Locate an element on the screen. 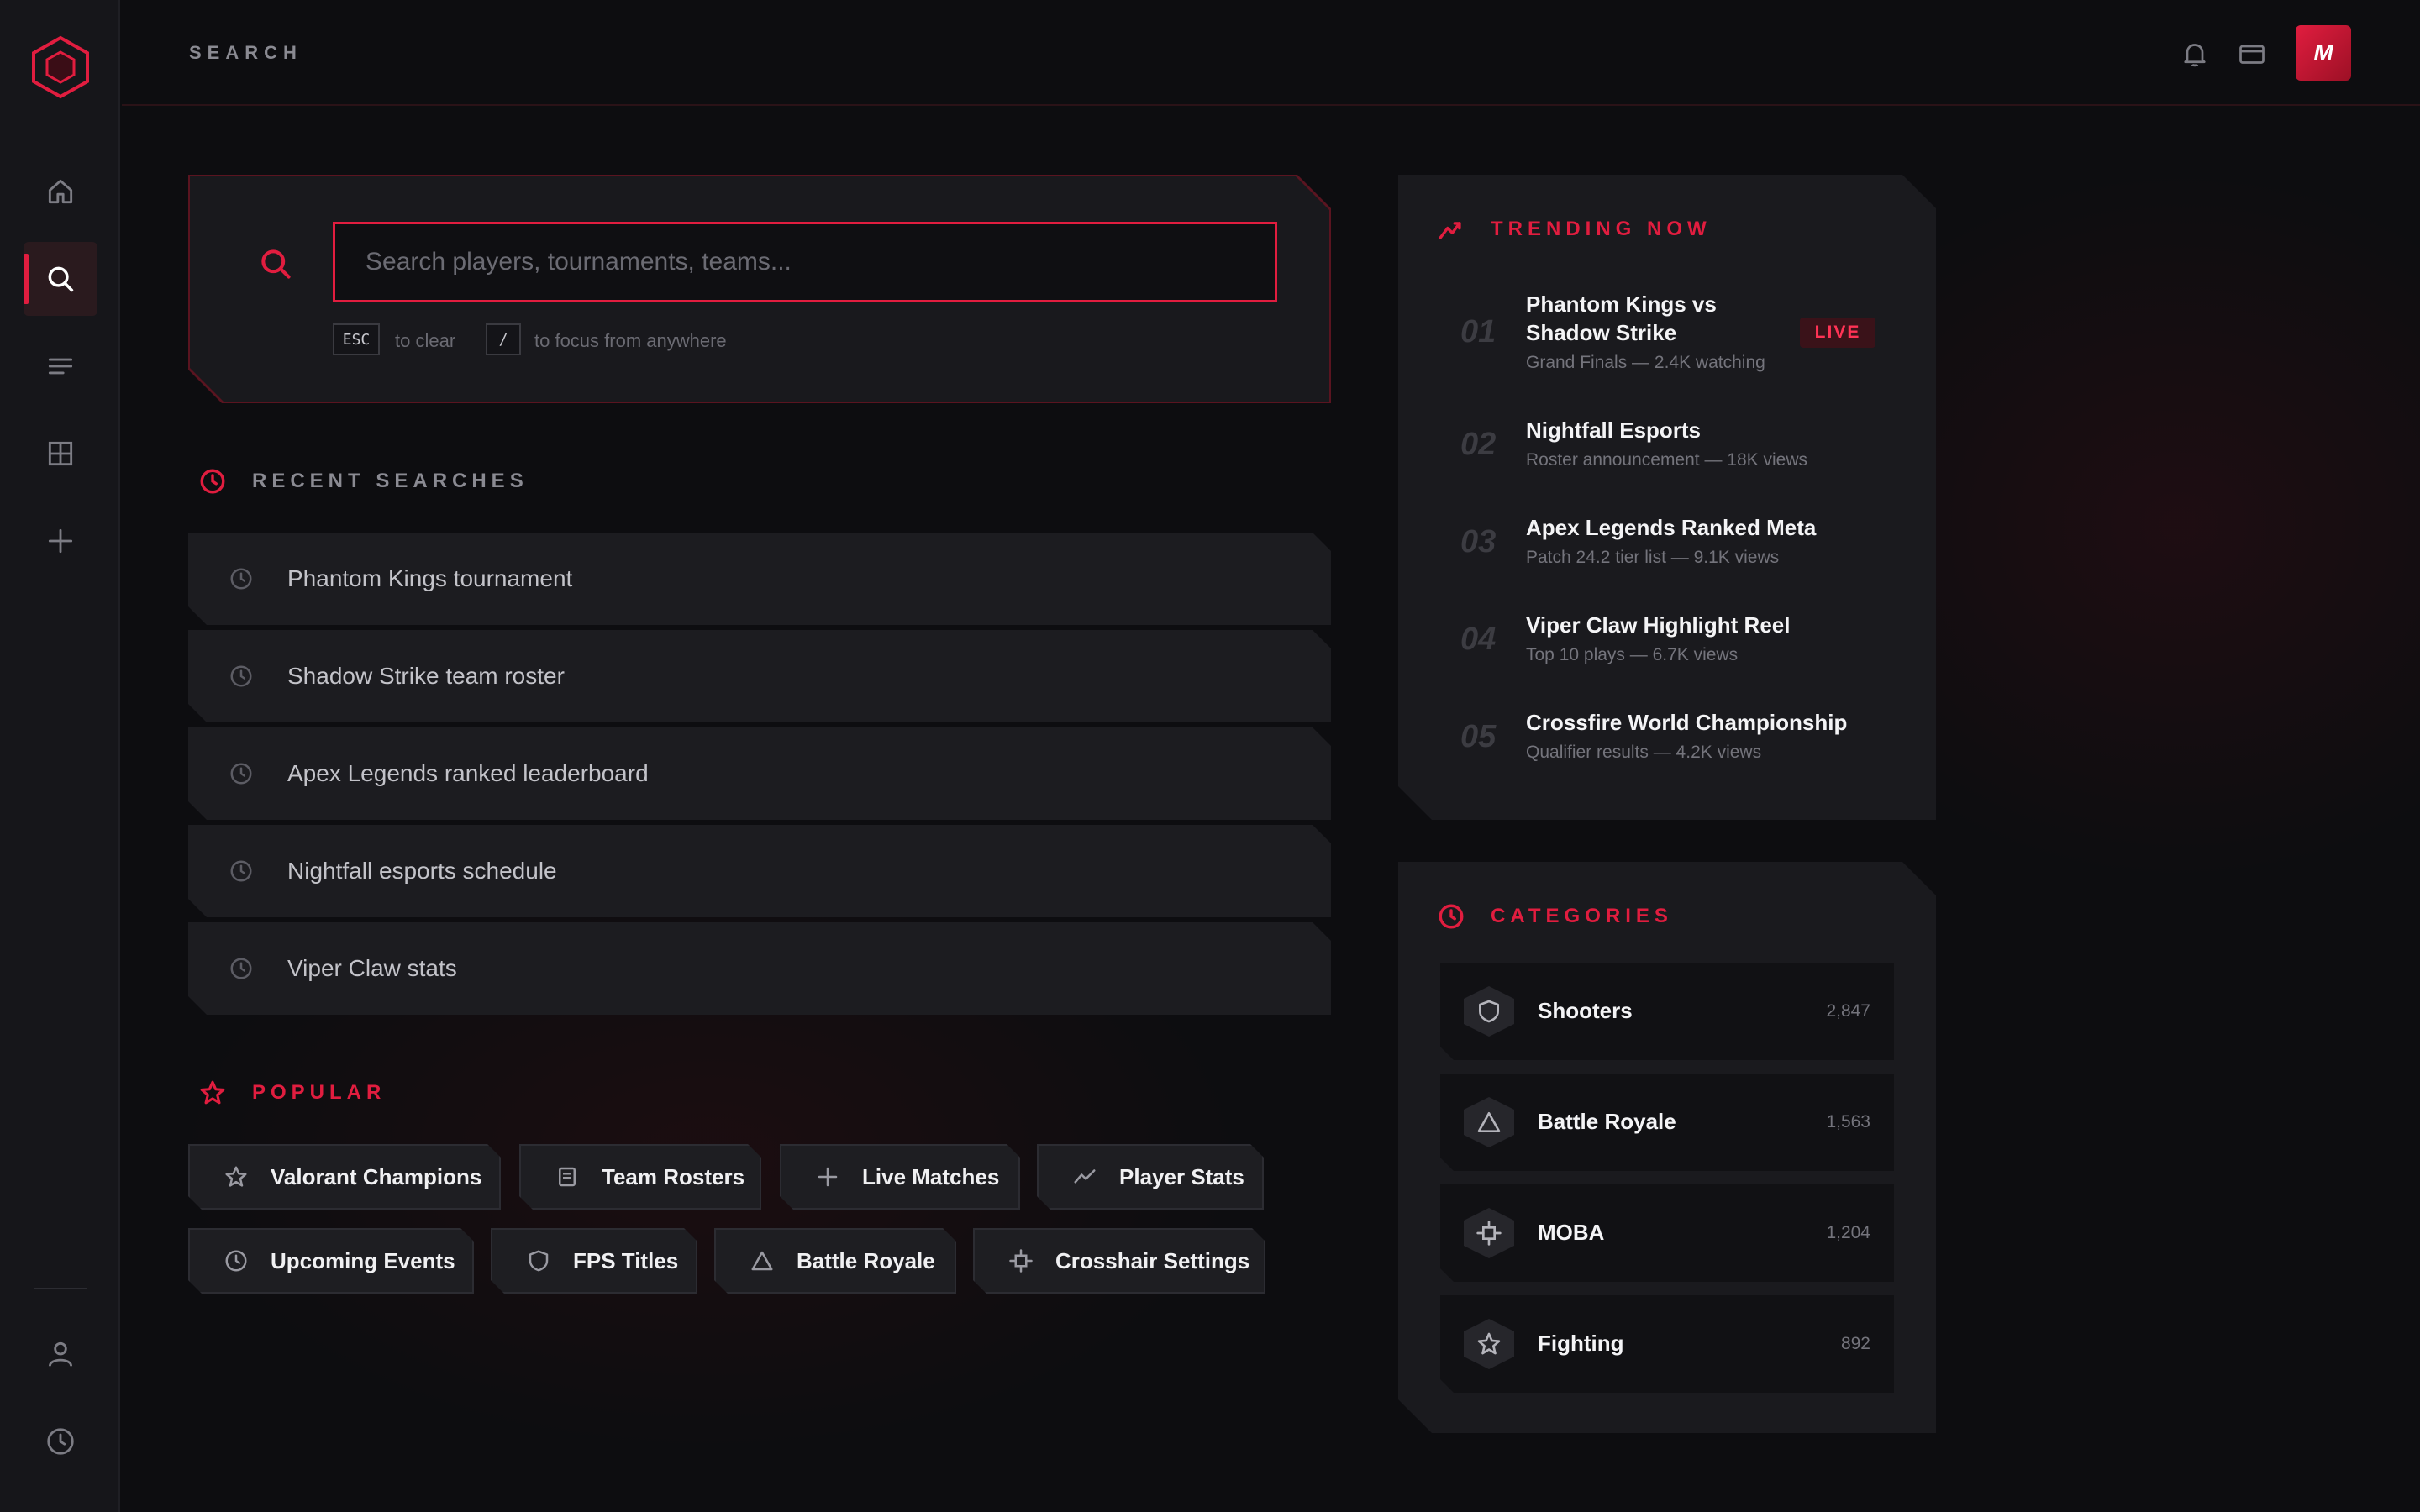 The height and width of the screenshot is (1512, 2420). trending-subtitle: Top 10 plays — 6.7K views is located at coordinates (1632, 654).